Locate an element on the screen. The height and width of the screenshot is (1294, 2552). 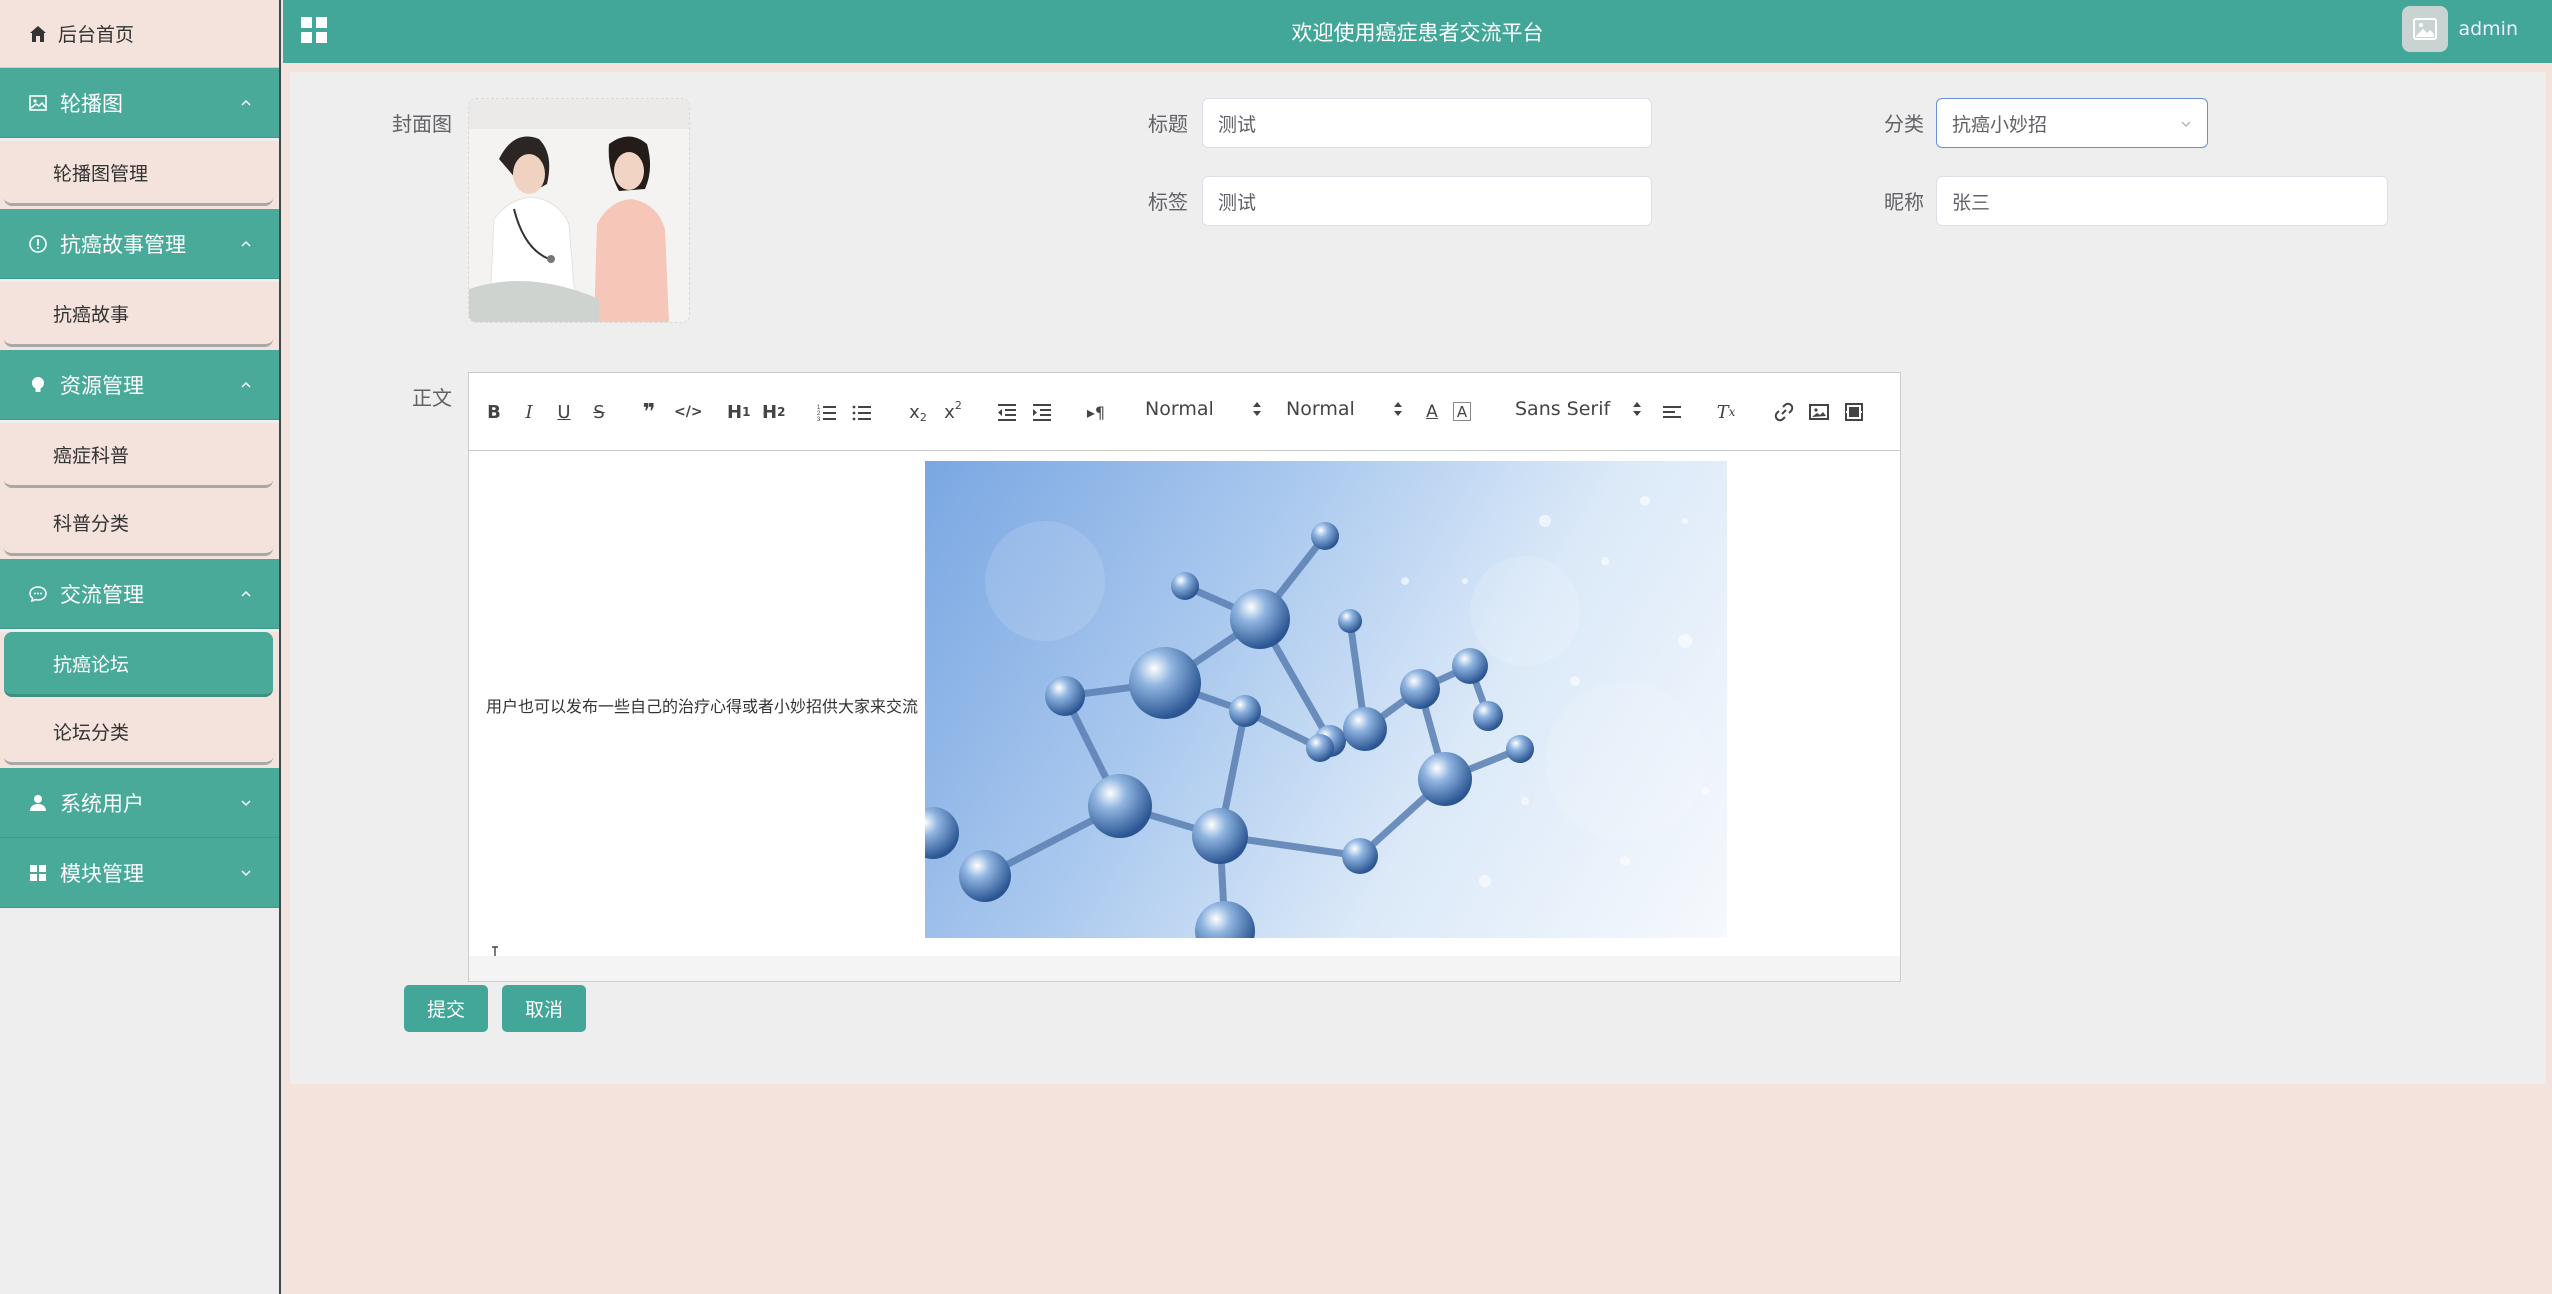
lightbulb-icon is located at coordinates (38, 384).